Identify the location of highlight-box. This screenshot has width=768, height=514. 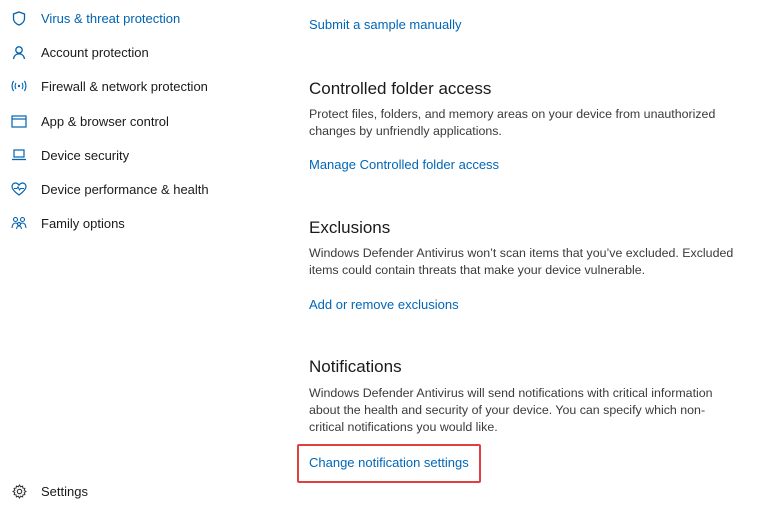
(389, 463).